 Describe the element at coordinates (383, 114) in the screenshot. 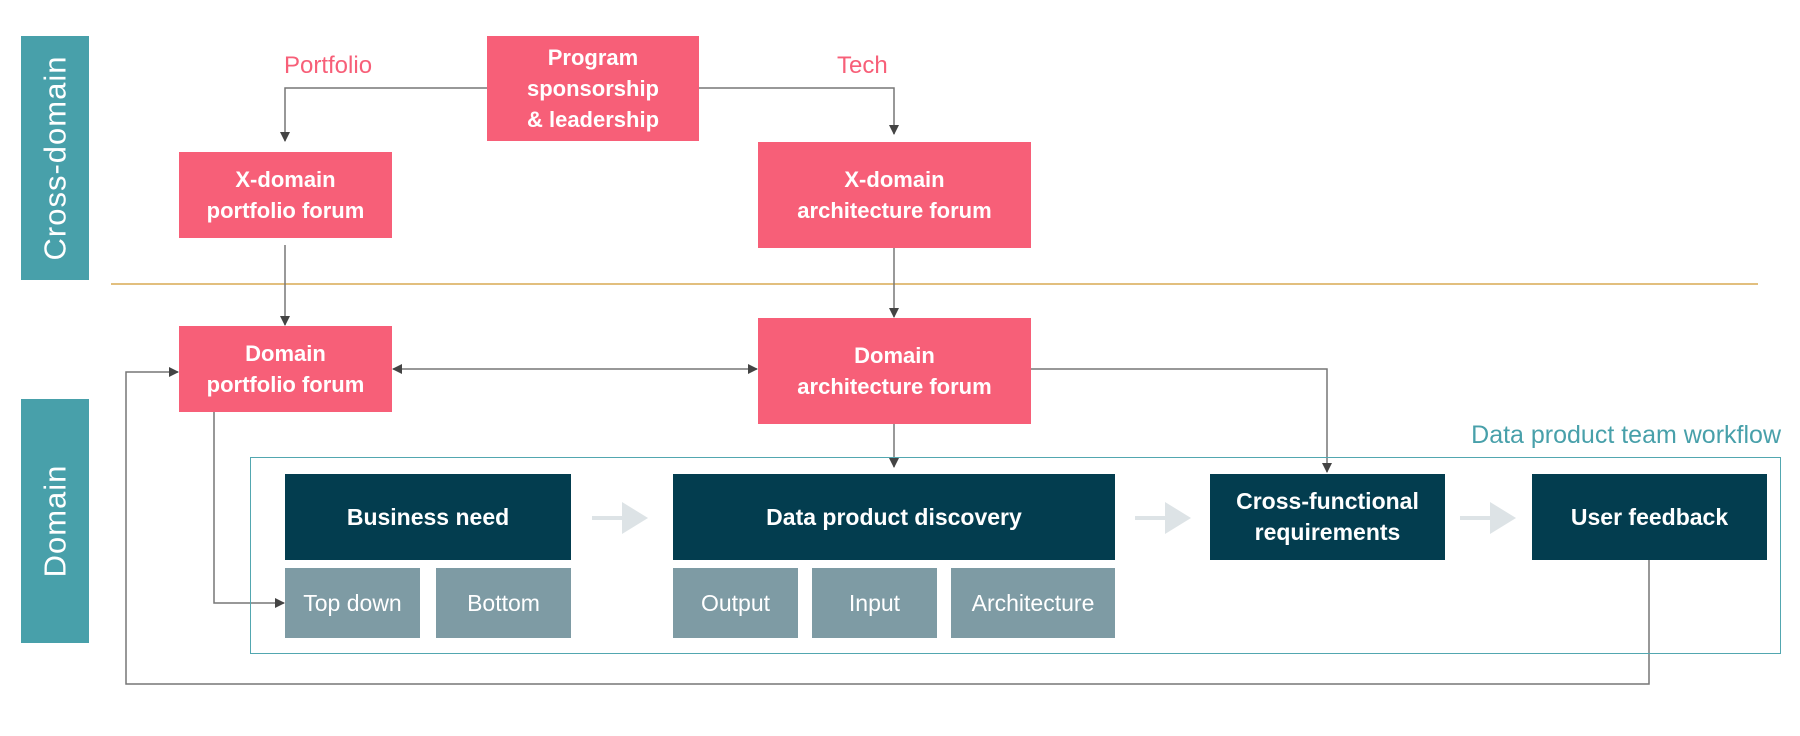

I see `connector-program-to-xdomain-portfolio` at that location.